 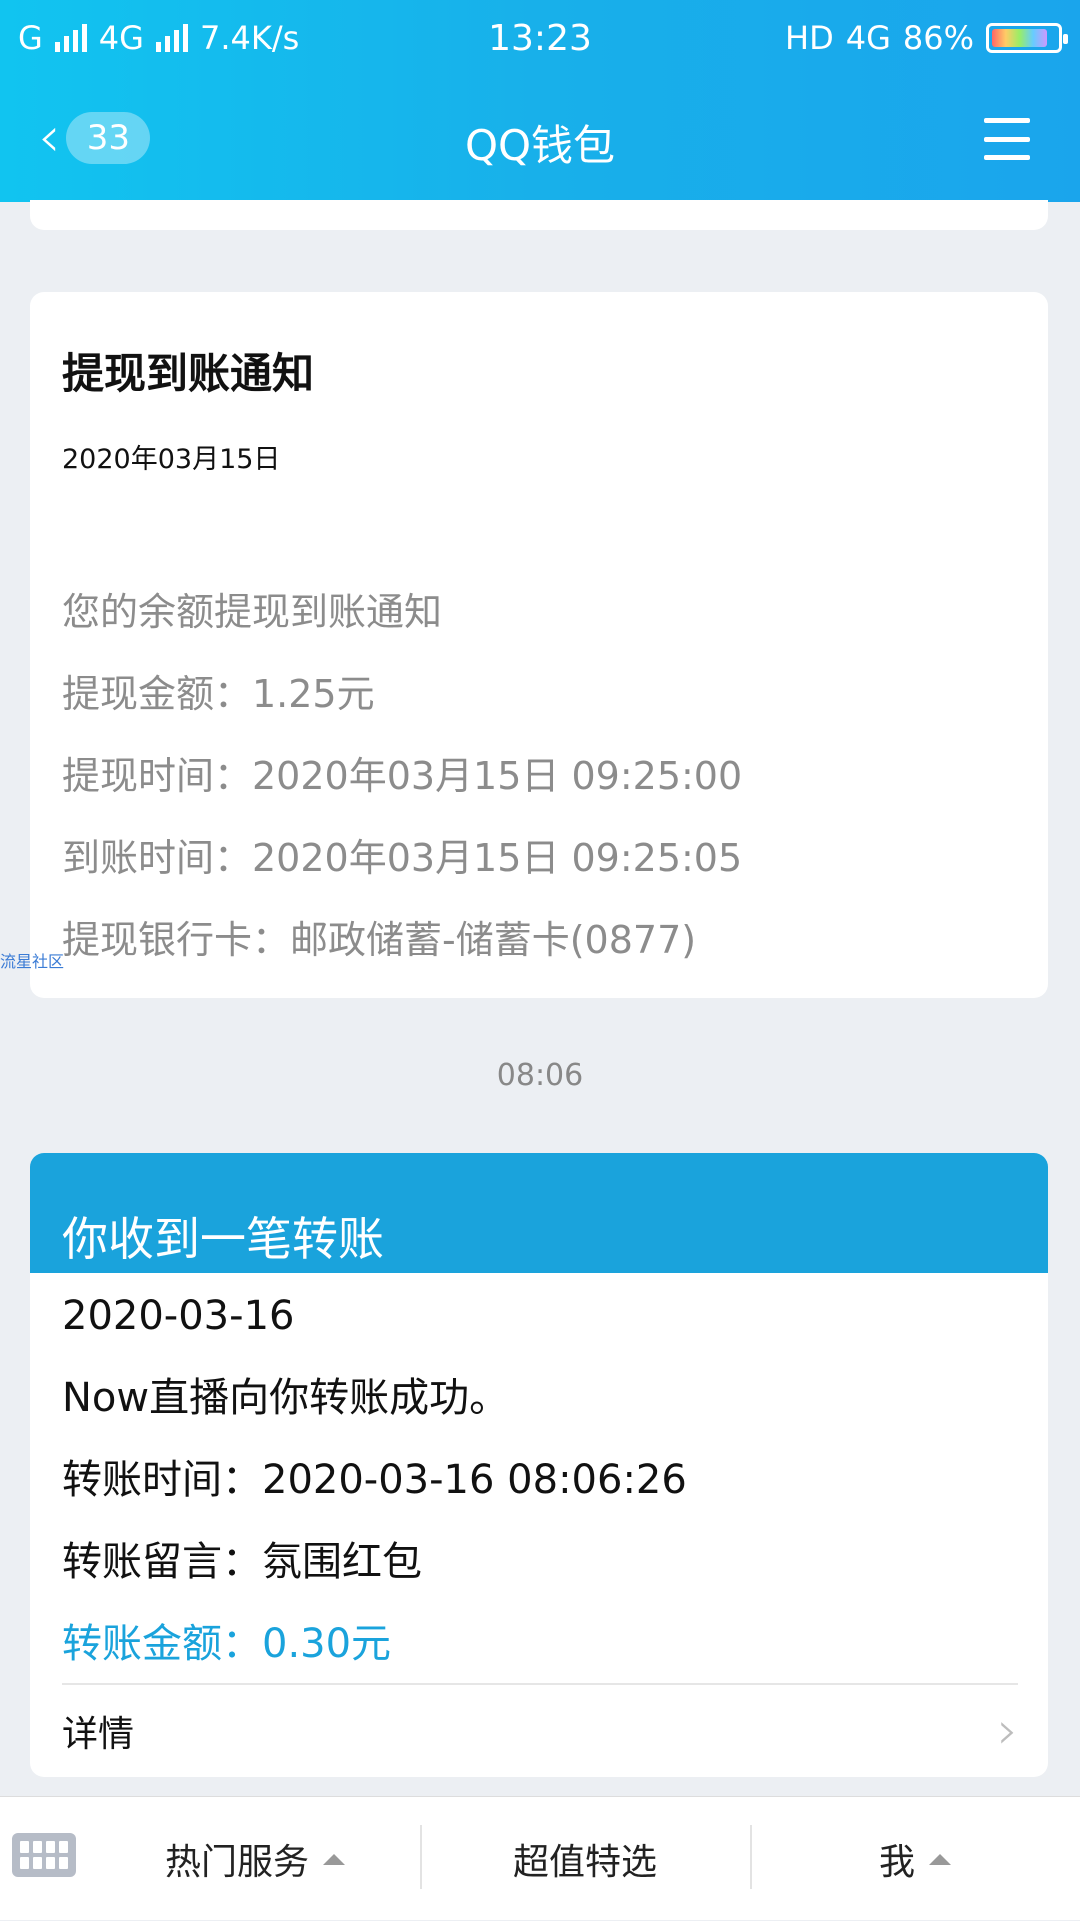 What do you see at coordinates (868, 38) in the screenshot?
I see `network-label-2: 4G` at bounding box center [868, 38].